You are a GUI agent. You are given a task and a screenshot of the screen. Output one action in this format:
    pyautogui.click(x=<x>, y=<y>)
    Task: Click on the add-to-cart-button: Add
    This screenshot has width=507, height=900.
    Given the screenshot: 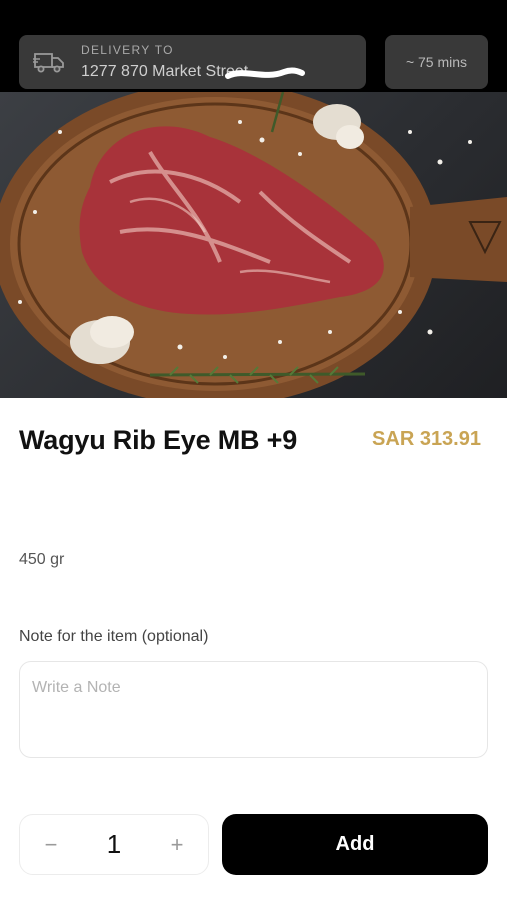 What is the action you would take?
    pyautogui.click(x=355, y=844)
    